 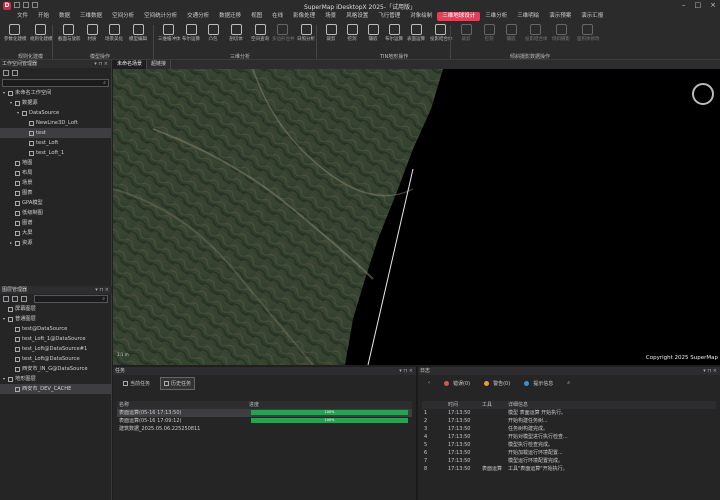 I want to click on table-row: 5 17:13:50 模型执行检查完成。, so click(x=569, y=445).